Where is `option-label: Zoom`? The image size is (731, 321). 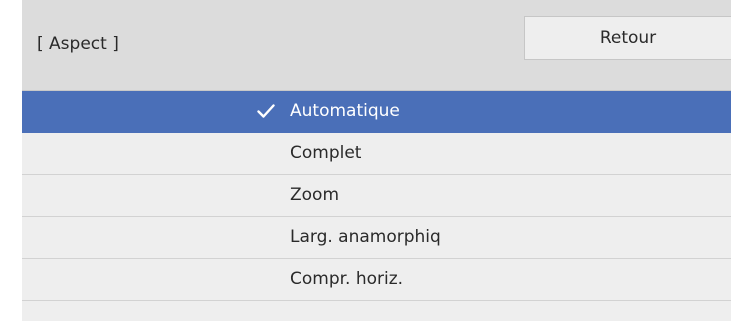
option-label: Zoom is located at coordinates (315, 195).